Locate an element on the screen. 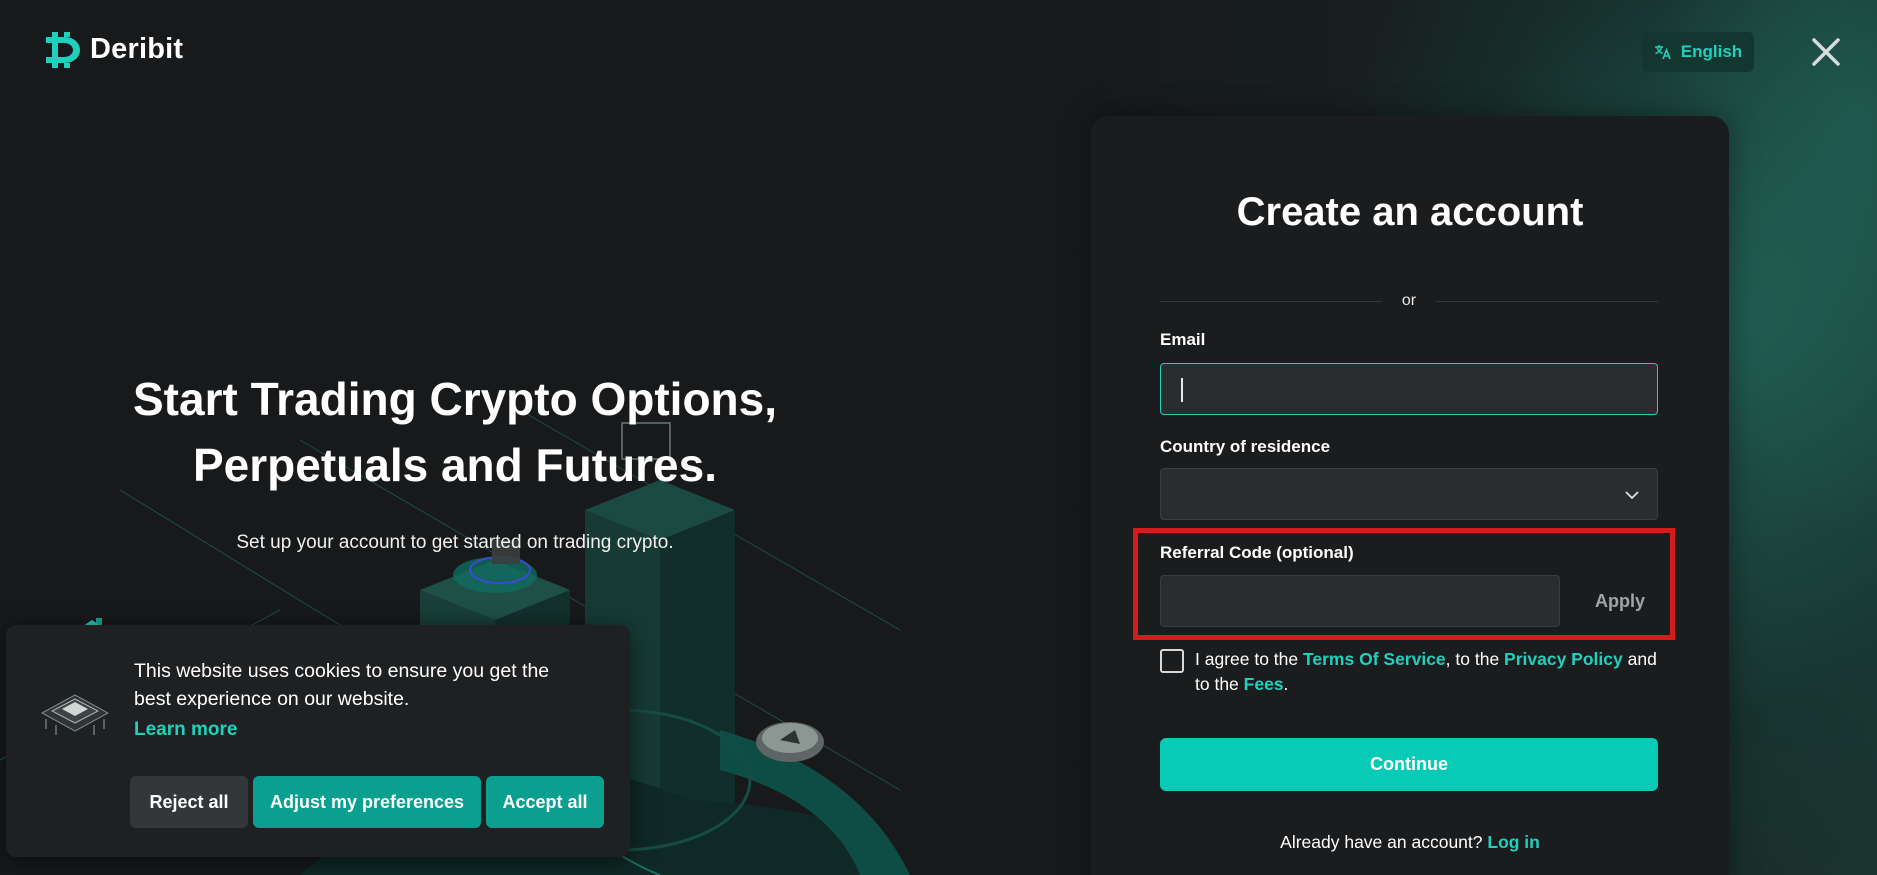 Image resolution: width=1877 pixels, height=875 pixels. agree-mid1: , to the is located at coordinates (1475, 659).